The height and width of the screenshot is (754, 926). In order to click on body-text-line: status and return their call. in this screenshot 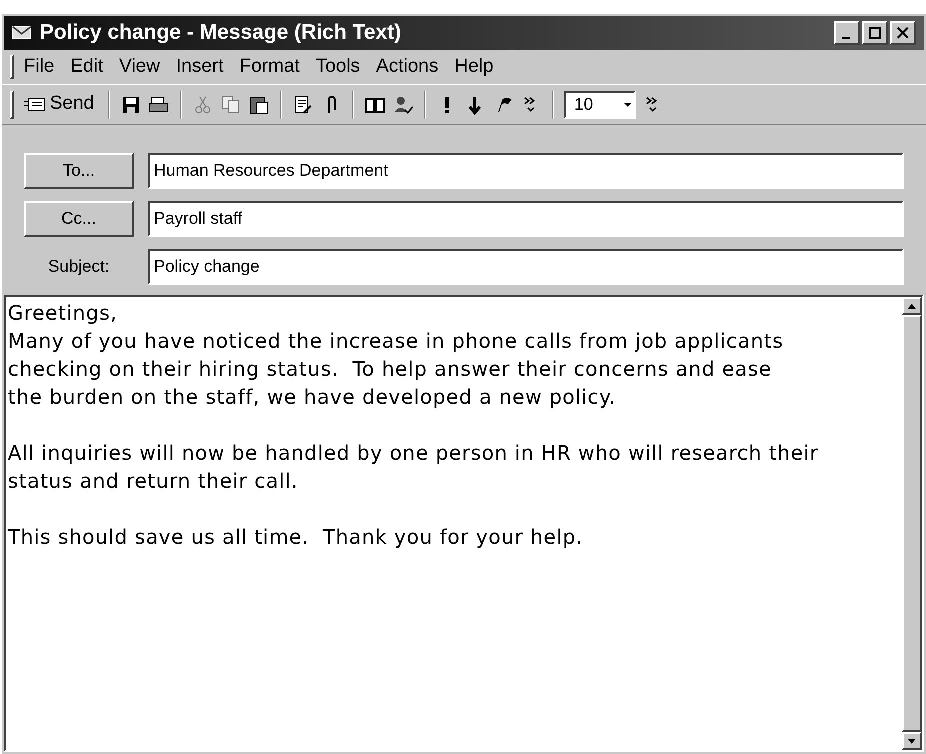, I will do `click(154, 481)`.